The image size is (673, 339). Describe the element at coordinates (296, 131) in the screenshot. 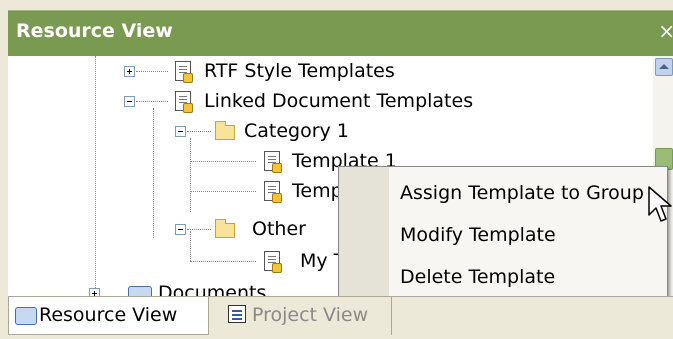

I see `tree-item-label: Category 1` at that location.